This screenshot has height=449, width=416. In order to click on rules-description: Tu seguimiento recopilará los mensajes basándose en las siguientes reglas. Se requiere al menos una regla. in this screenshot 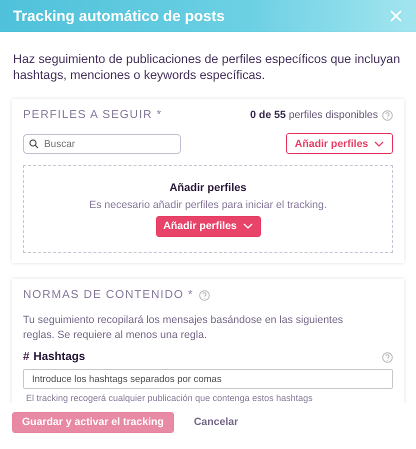, I will do `click(183, 328)`.